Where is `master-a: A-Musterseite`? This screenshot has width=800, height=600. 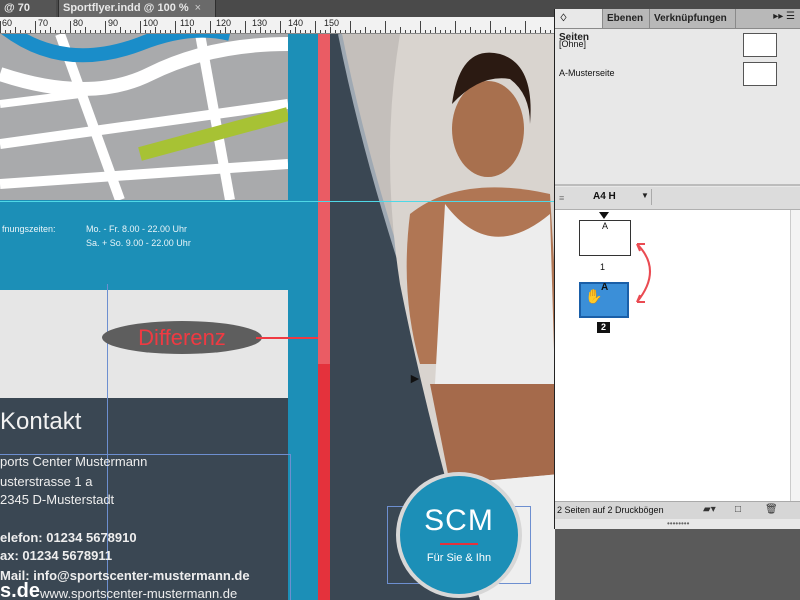 master-a: A-Musterseite is located at coordinates (677, 74).